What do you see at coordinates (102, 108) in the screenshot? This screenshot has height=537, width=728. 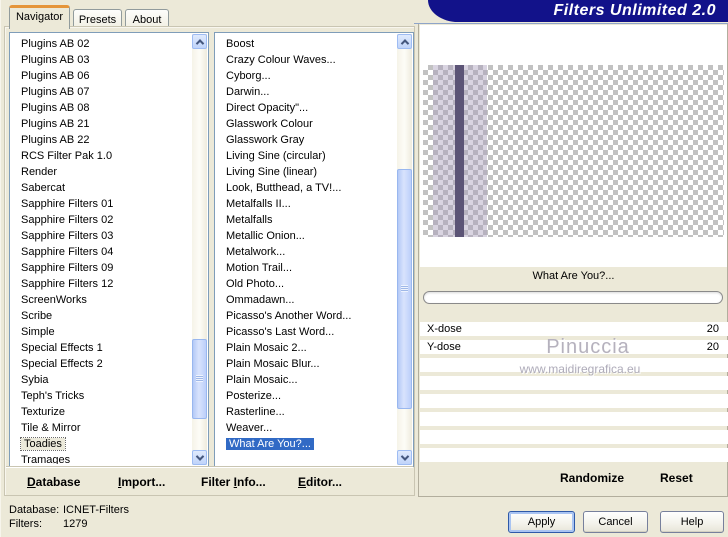 I see `list-item: Plugins AB 08` at bounding box center [102, 108].